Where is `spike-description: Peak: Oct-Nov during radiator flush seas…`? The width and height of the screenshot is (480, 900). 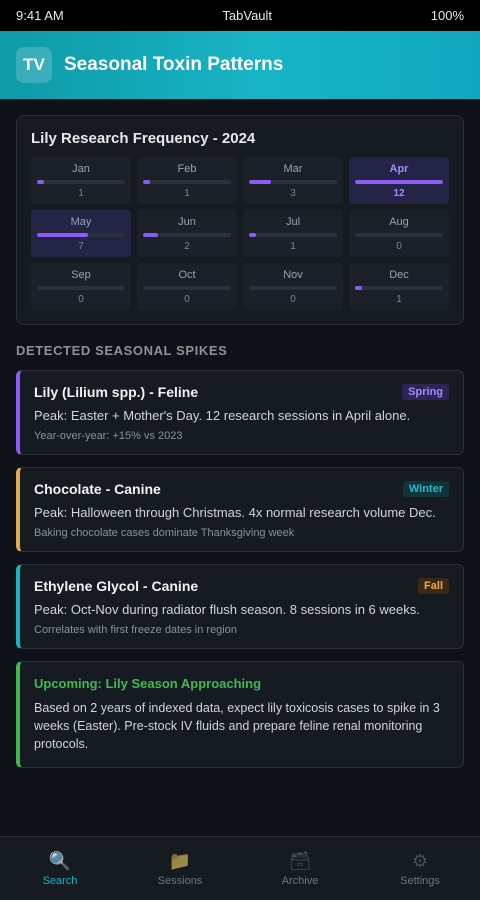 spike-description: Peak: Oct-Nov during radiator flush seas… is located at coordinates (227, 609).